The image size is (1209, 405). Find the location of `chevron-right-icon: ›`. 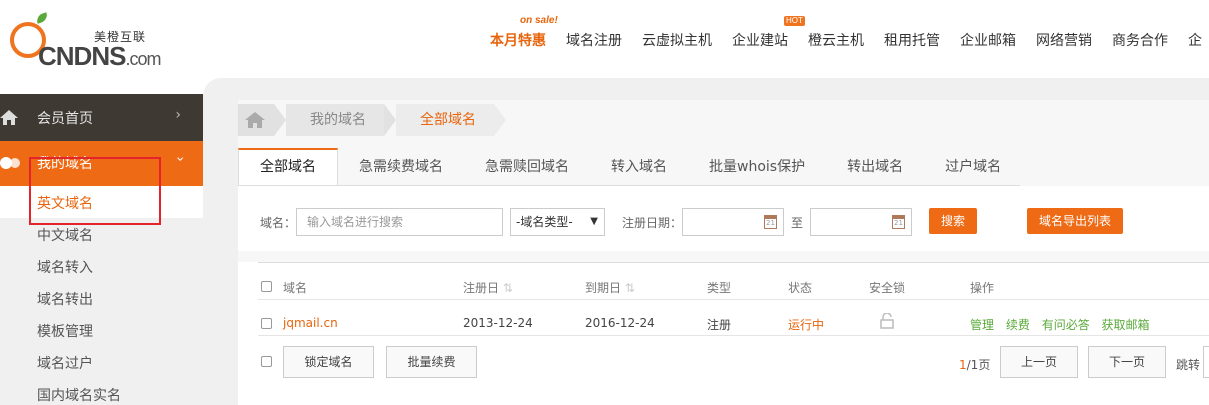

chevron-right-icon: › is located at coordinates (178, 115).